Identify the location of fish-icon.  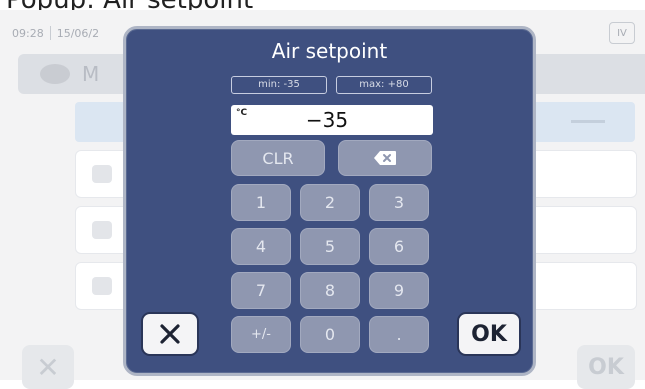
(55, 74).